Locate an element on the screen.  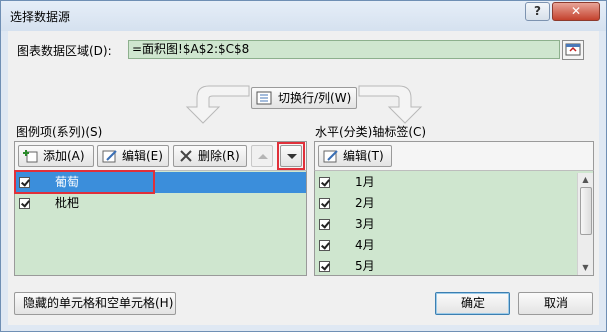
cancel-button: 取消 is located at coordinates (555, 303).